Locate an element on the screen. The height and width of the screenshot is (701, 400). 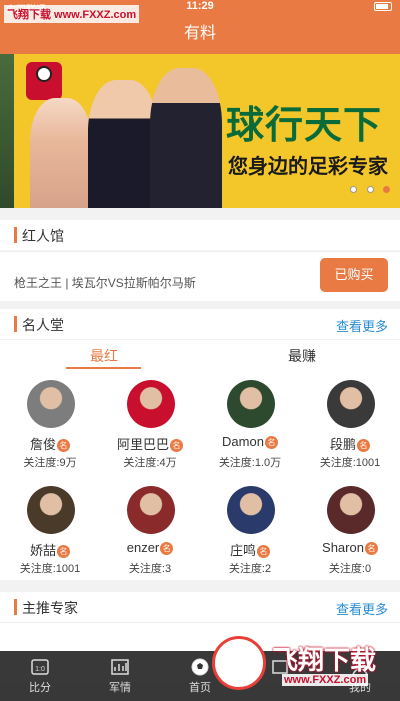
expert-card: Damon 名关注度:1.0万 is located at coordinates (250, 422).